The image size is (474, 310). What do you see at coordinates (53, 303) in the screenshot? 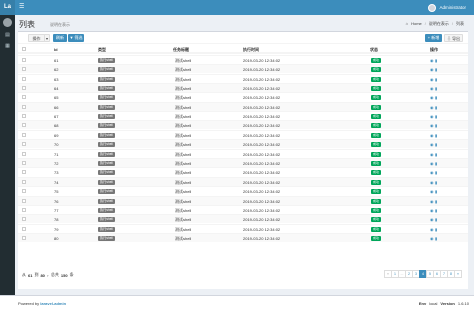
I see `powered-link: laravel-admin` at bounding box center [53, 303].